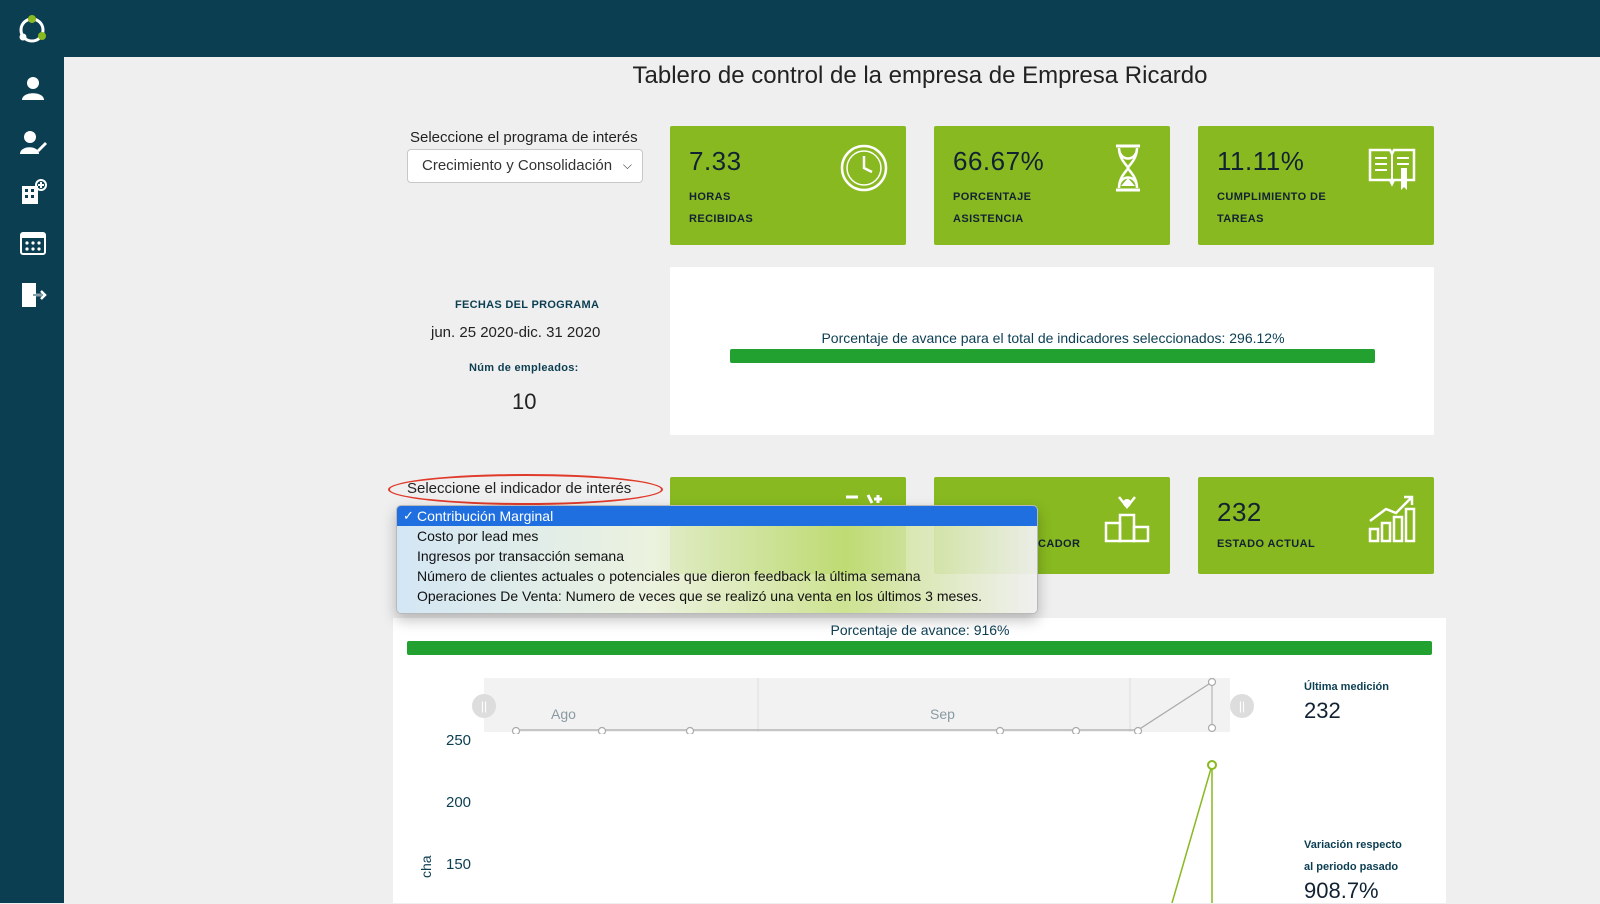  Describe the element at coordinates (717, 516) in the screenshot. I see `indicator-option: ✓ Contribución Marginal` at that location.